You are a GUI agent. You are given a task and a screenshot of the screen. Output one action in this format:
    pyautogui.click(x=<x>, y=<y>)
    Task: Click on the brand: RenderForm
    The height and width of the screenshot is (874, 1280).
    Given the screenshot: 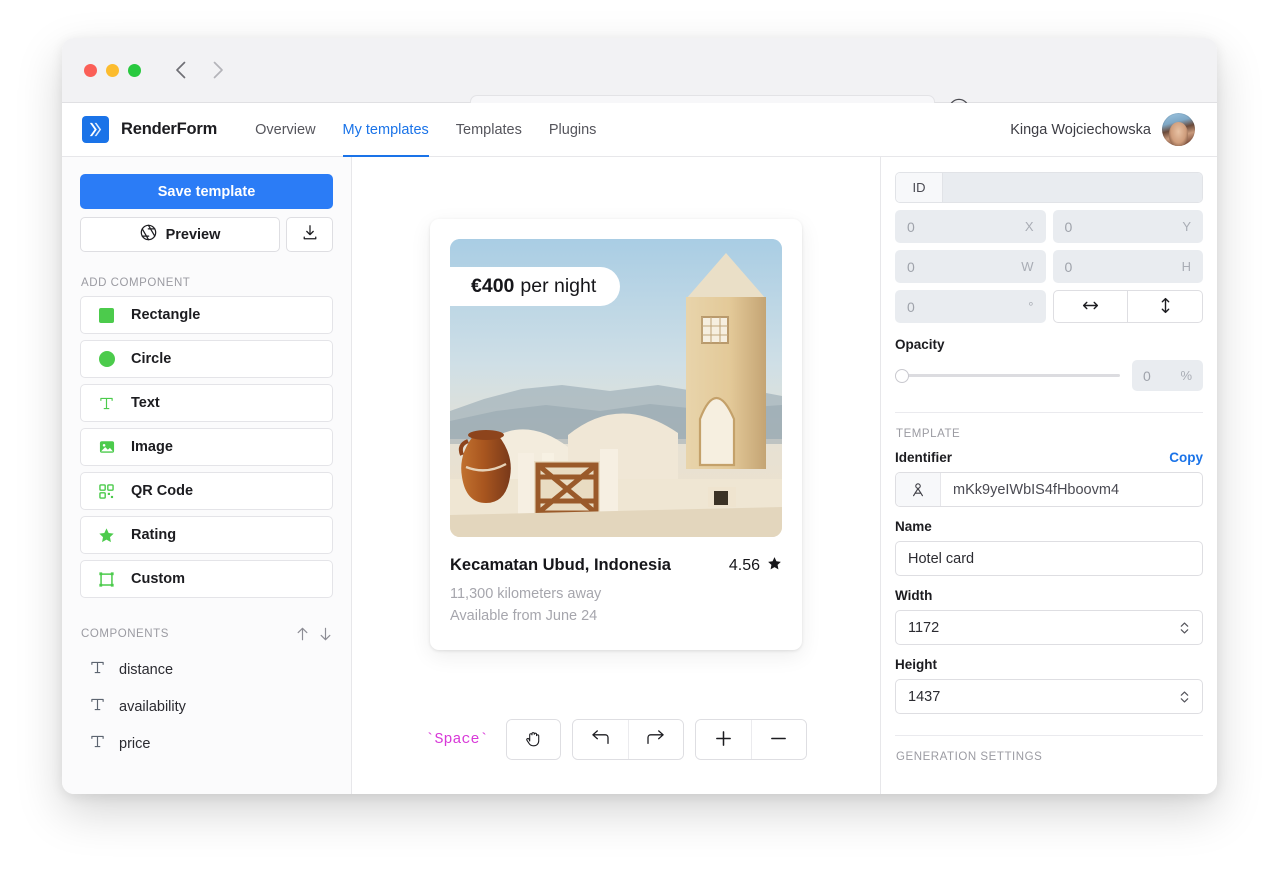 What is the action you would take?
    pyautogui.click(x=149, y=129)
    